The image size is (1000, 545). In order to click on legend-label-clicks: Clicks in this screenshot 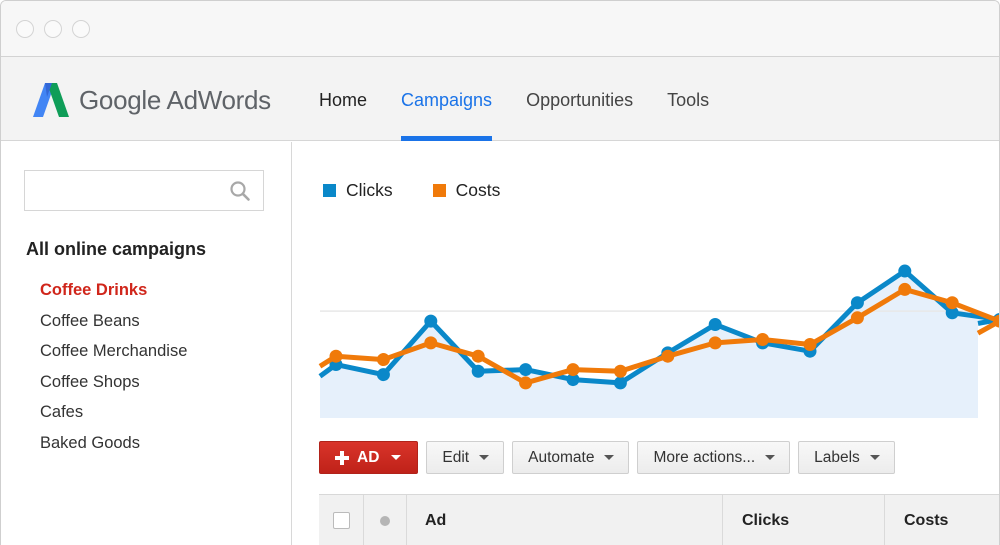, I will do `click(369, 190)`.